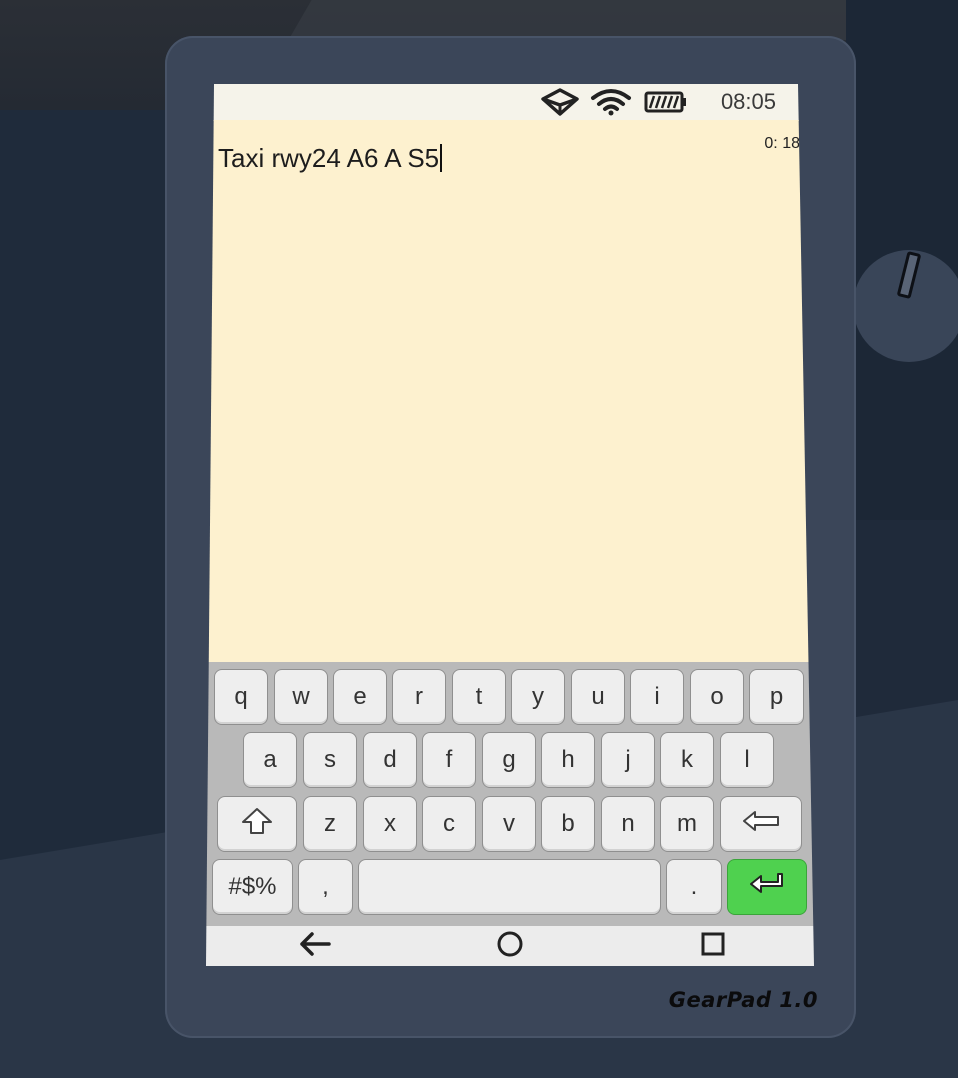  What do you see at coordinates (657, 697) in the screenshot?
I see `key-i: i` at bounding box center [657, 697].